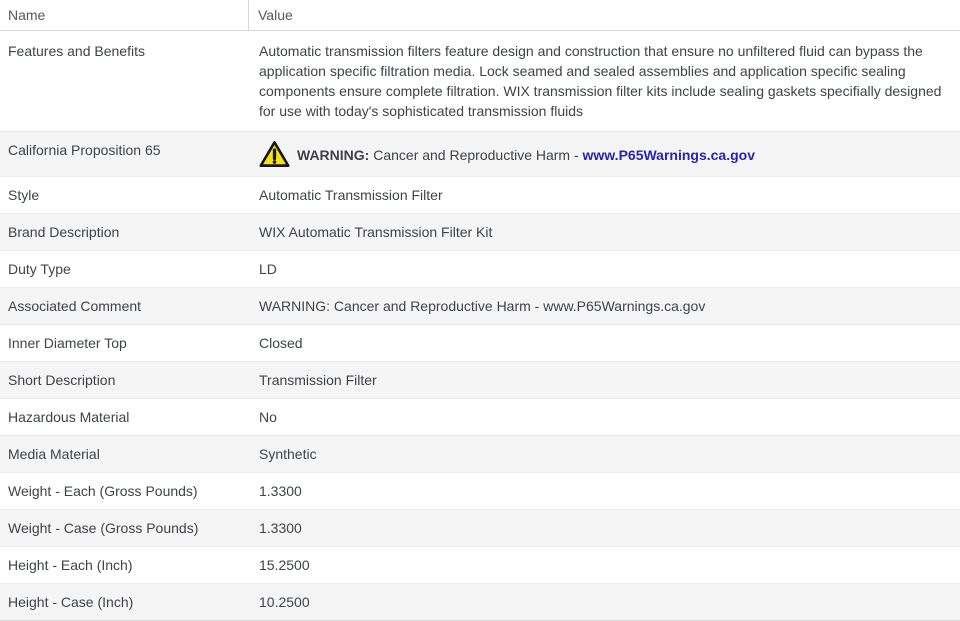 Image resolution: width=960 pixels, height=621 pixels. Describe the element at coordinates (351, 195) in the screenshot. I see `row-value: Automatic Transmission Filter` at that location.